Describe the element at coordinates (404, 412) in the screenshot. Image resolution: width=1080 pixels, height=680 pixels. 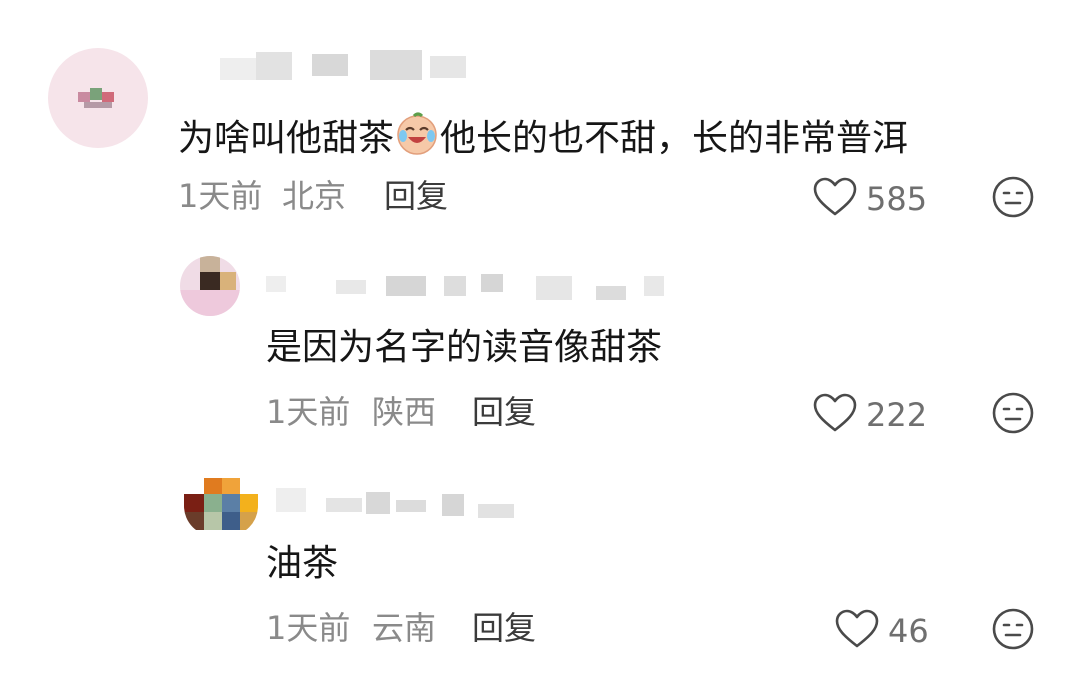
I see `comment-location: 陕西` at that location.